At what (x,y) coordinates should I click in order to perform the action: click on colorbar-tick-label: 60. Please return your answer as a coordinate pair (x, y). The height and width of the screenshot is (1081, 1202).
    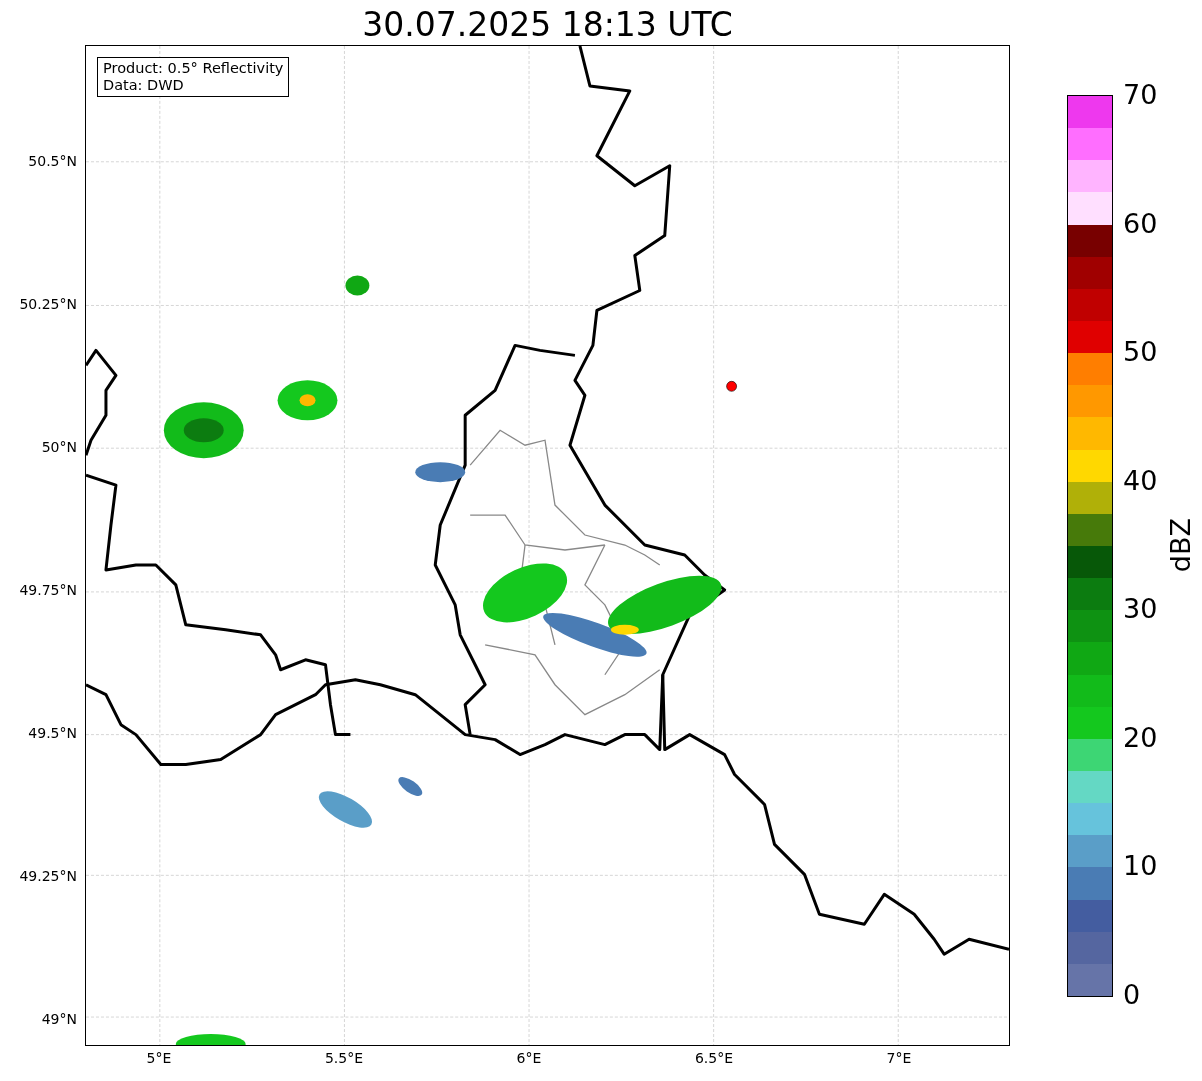
    Looking at the image, I should click on (1140, 223).